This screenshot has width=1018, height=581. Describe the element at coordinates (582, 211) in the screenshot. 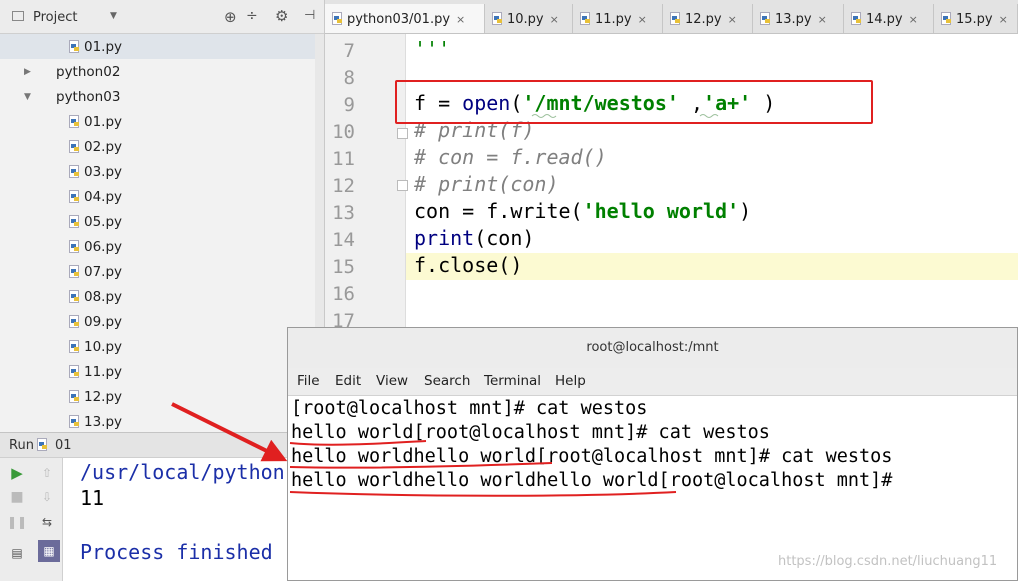

I see `code-line-13: con = f.write('hello world')` at that location.